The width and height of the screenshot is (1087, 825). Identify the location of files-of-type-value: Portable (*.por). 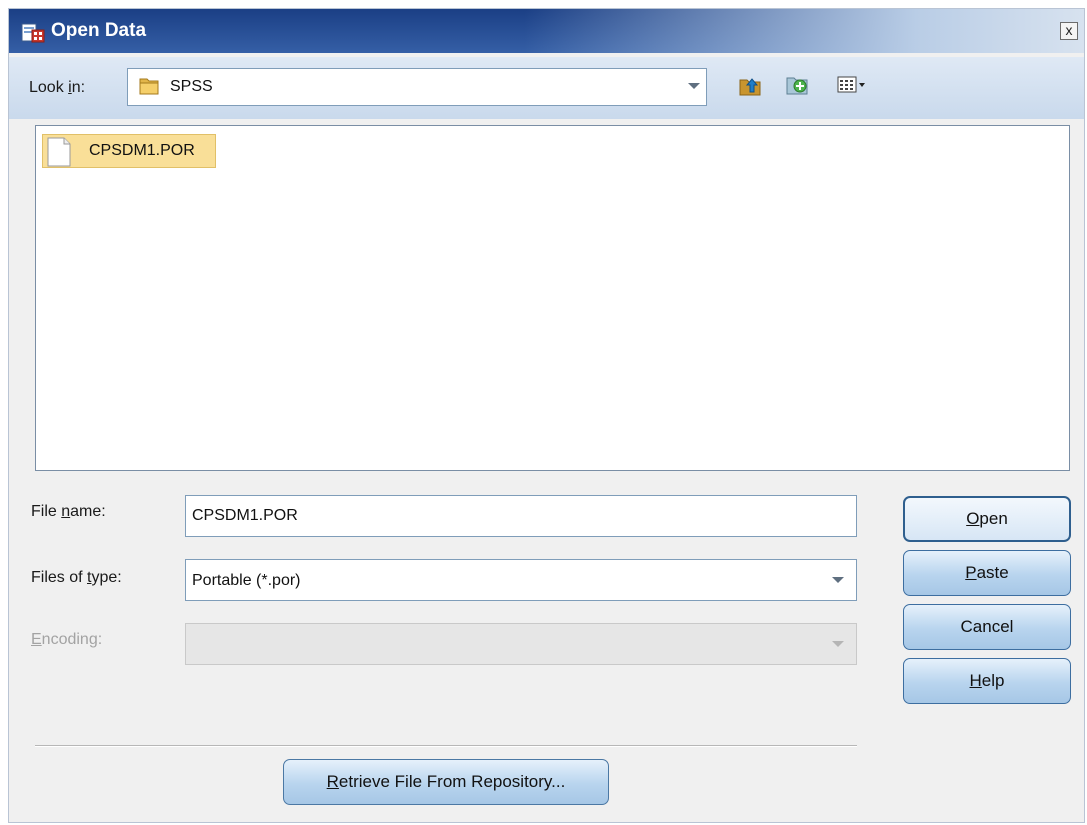
(246, 580).